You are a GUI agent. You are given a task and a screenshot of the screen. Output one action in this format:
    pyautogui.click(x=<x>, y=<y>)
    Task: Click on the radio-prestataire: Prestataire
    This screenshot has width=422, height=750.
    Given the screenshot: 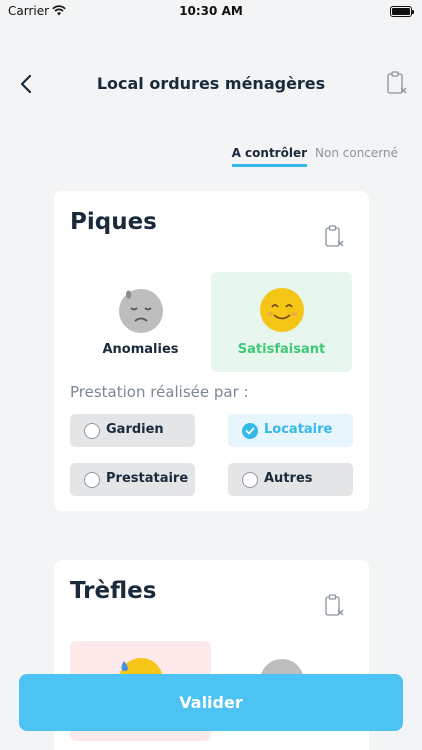 What is the action you would take?
    pyautogui.click(x=132, y=479)
    